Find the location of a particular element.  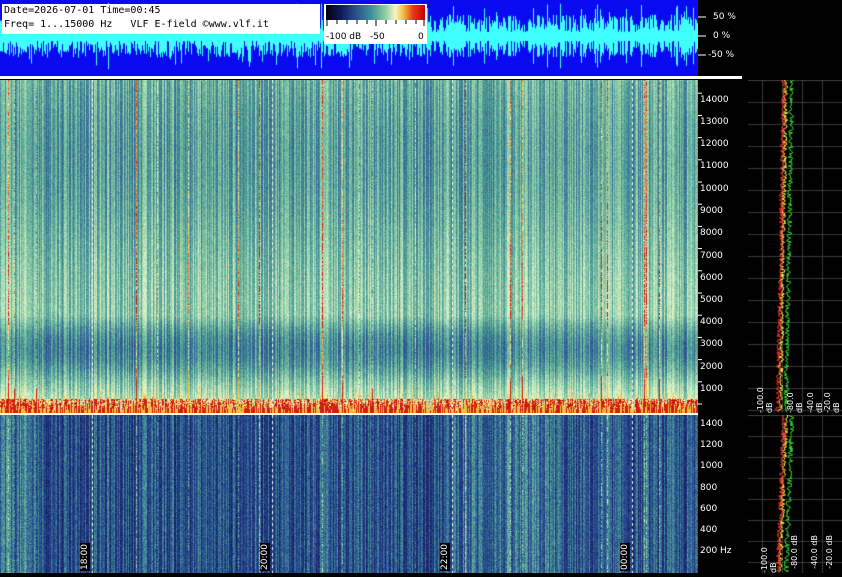

time-label-0000: 00:00 is located at coordinates (625, 557).